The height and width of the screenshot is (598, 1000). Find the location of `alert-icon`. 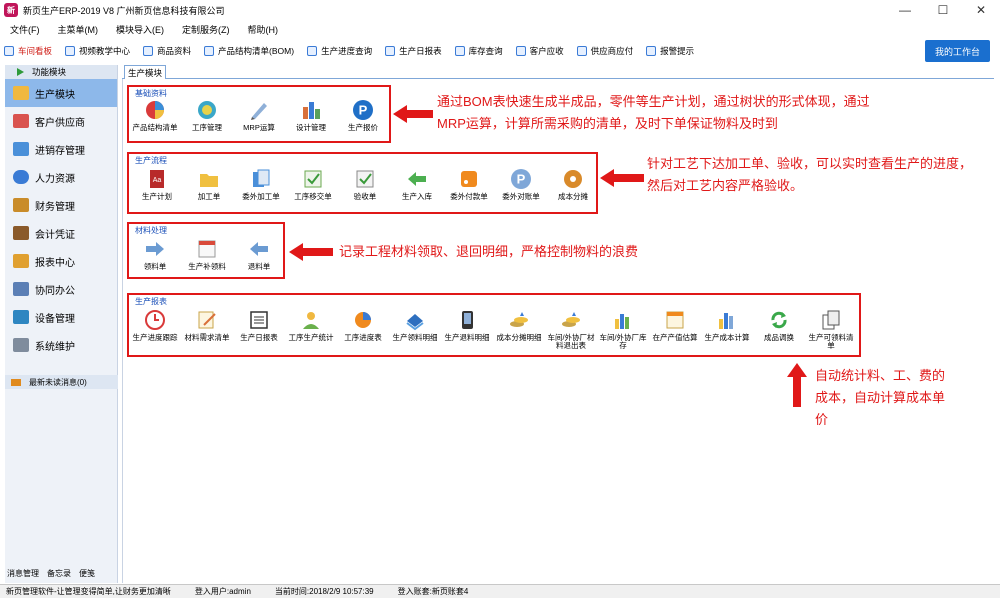

alert-icon is located at coordinates (651, 51).